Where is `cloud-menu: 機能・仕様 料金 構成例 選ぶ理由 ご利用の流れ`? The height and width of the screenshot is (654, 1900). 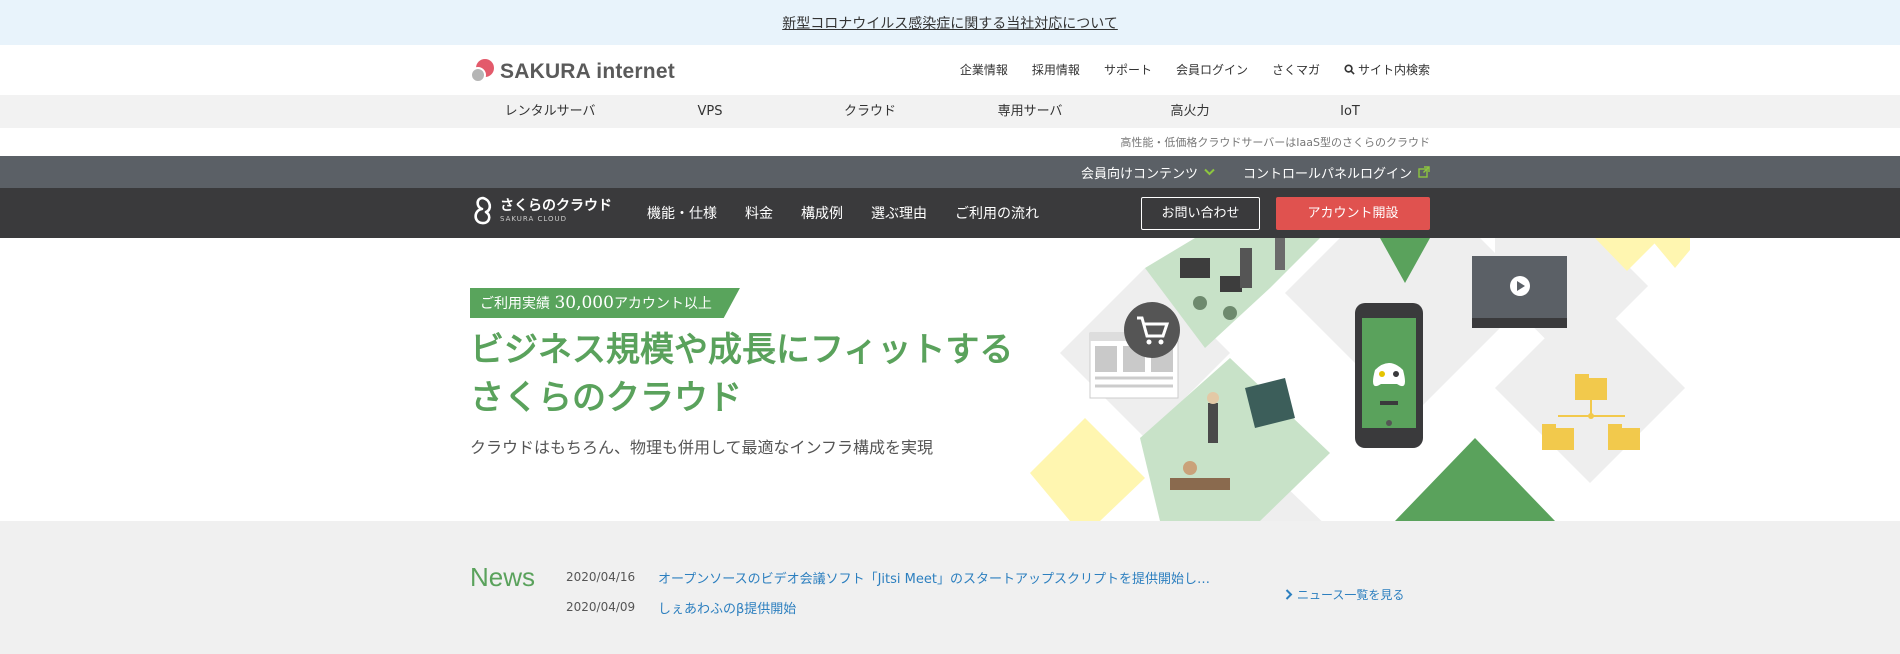 cloud-menu: 機能・仕様 料金 構成例 選ぶ理由 ご利用の流れ is located at coordinates (843, 213).